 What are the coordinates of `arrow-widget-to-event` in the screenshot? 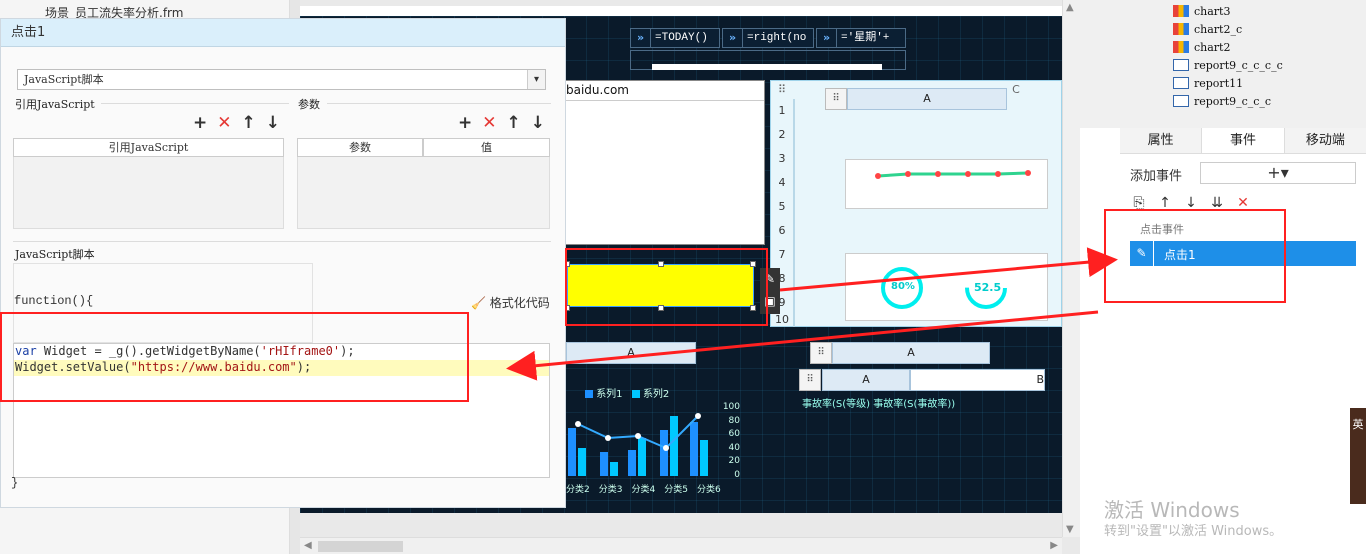 It's located at (948, 269).